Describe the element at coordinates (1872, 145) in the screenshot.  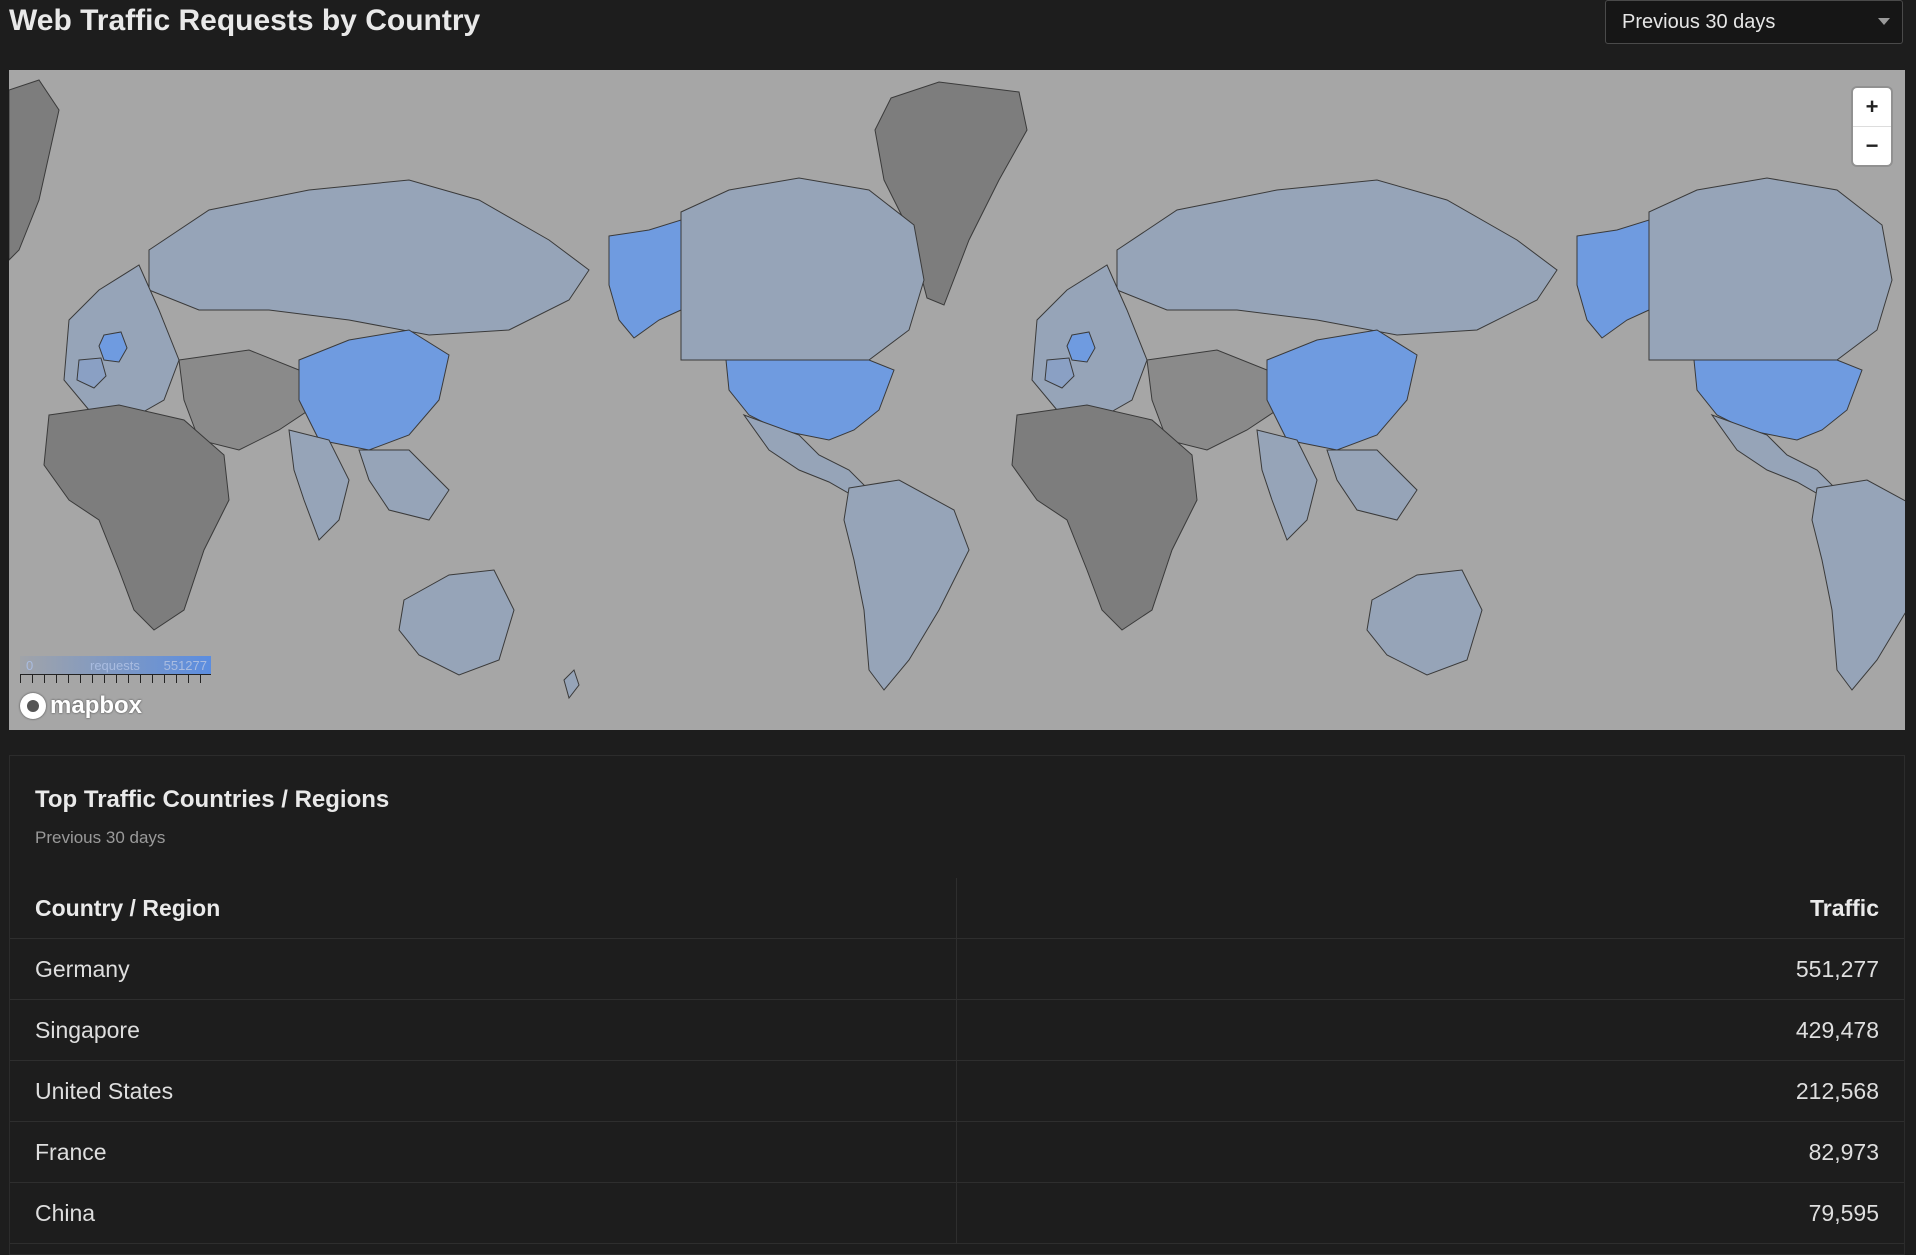
I see `zoom-out-button: −` at that location.